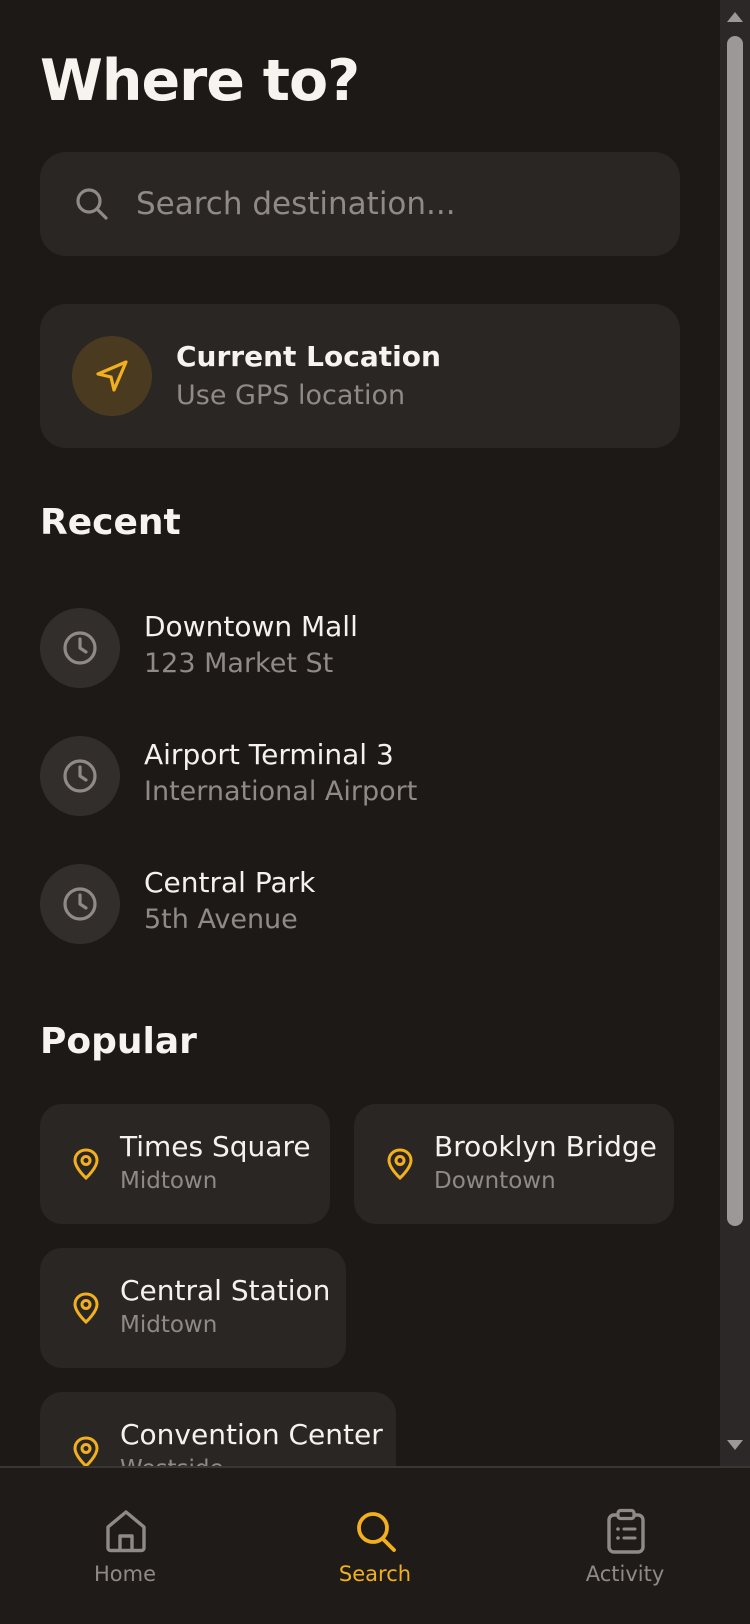  I want to click on nav-search-label: Search, so click(375, 1574).